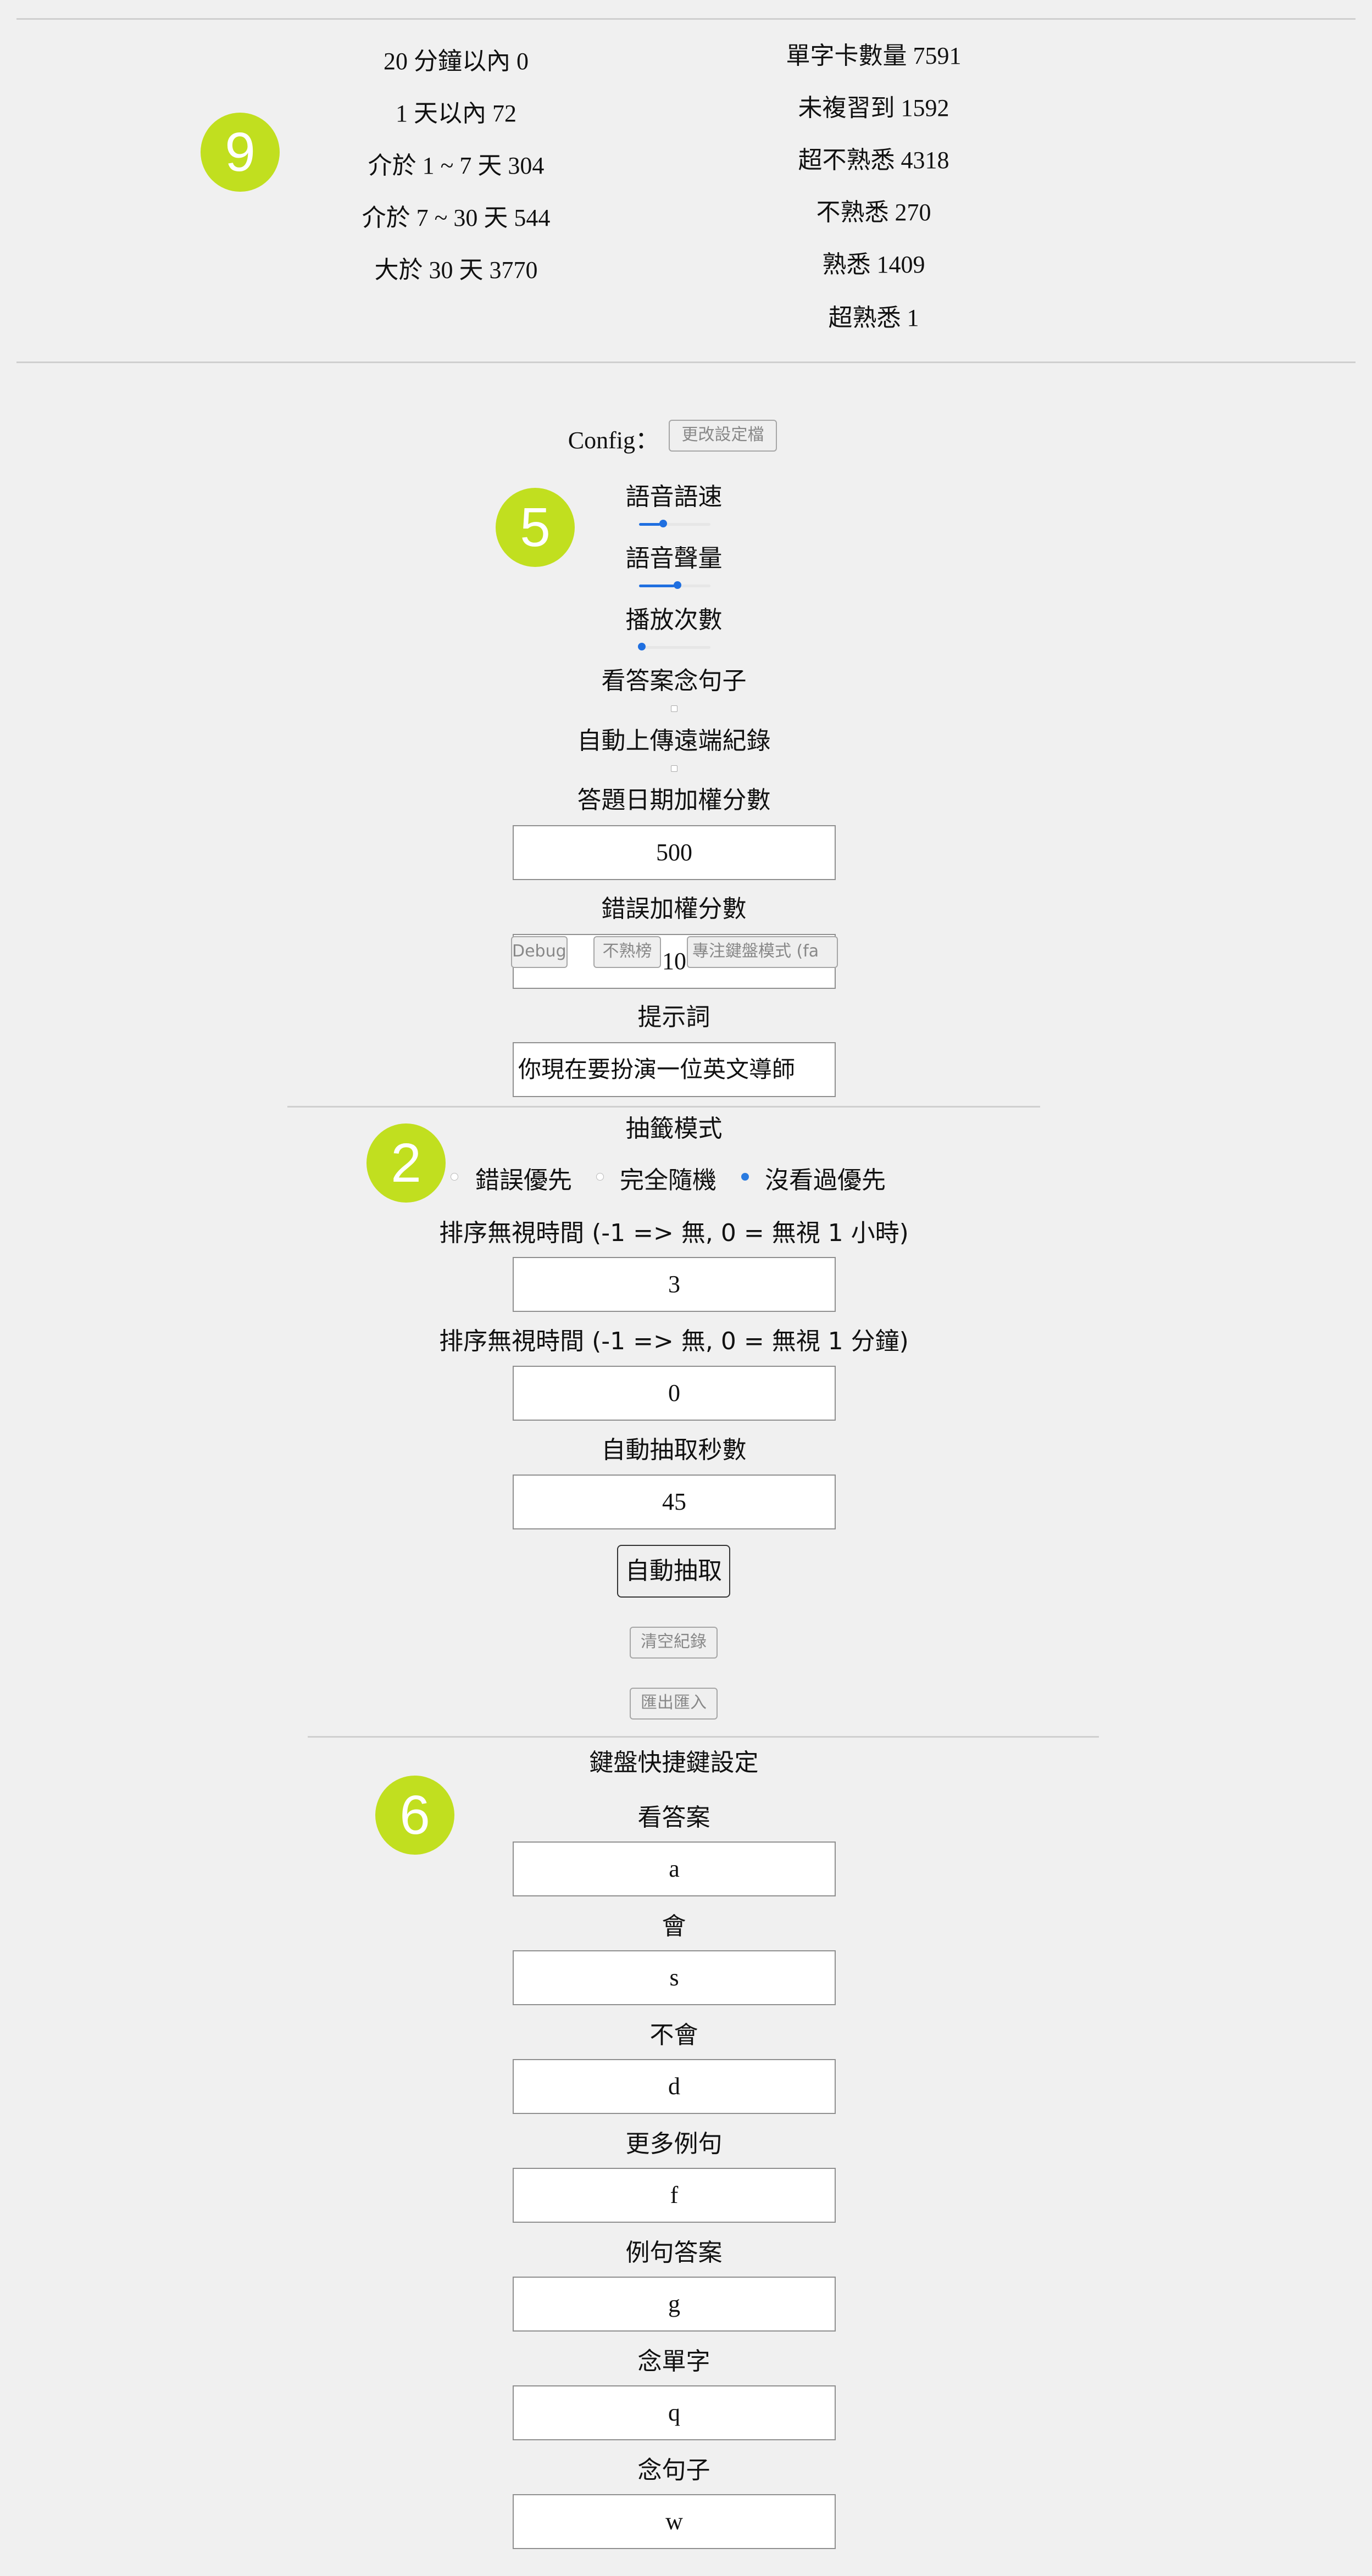 The width and height of the screenshot is (1372, 2576). Describe the element at coordinates (723, 436) in the screenshot. I see `edit-config-button: 更改設定檔` at that location.